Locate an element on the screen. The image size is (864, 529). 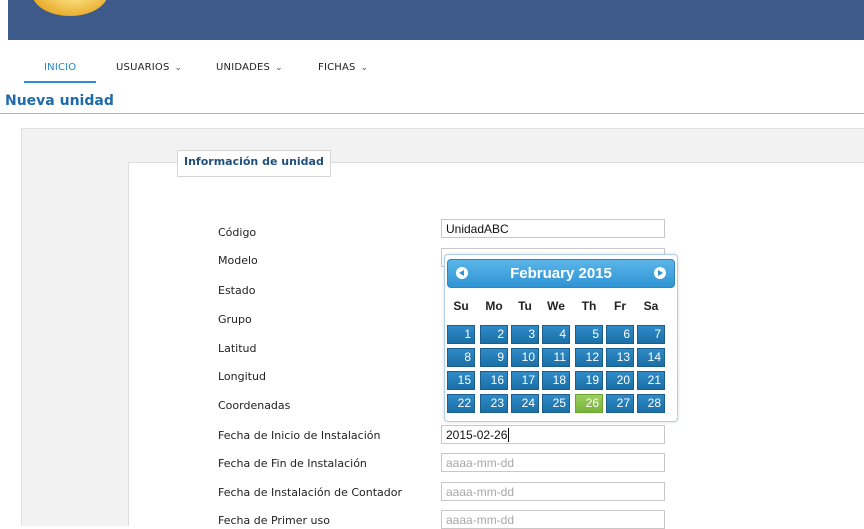
fecha-primer-uso-input is located at coordinates (553, 519).